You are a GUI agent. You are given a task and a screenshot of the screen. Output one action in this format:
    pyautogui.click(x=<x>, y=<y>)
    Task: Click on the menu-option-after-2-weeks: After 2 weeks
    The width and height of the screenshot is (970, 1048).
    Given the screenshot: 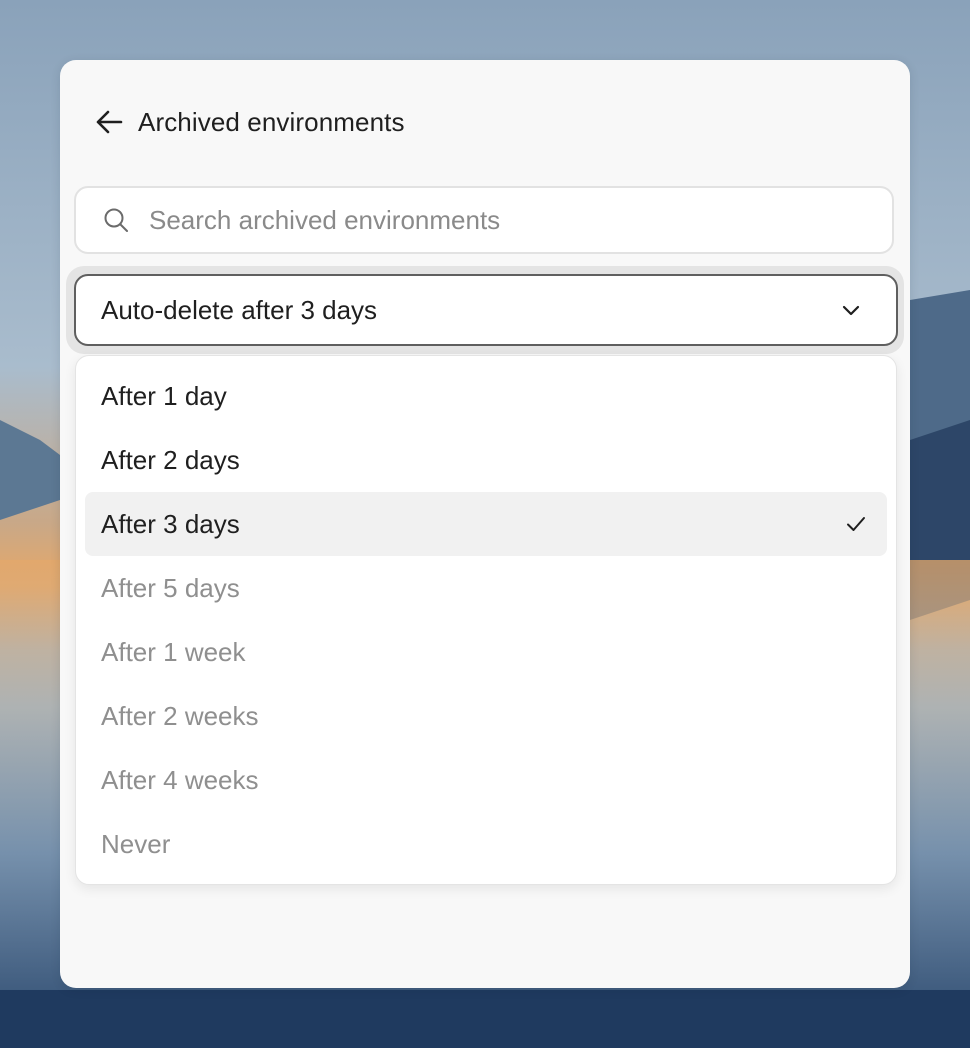 What is the action you would take?
    pyautogui.click(x=486, y=716)
    